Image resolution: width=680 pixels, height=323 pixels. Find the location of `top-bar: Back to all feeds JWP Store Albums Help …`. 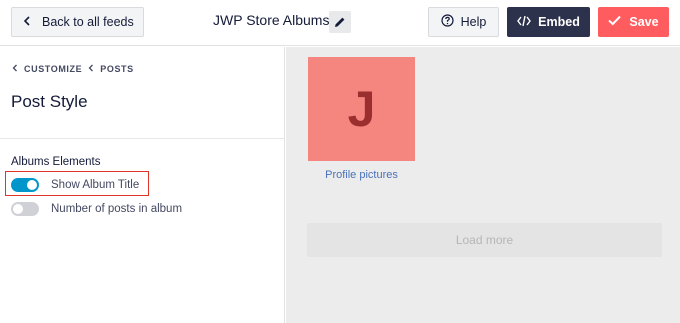

top-bar: Back to all feeds JWP Store Albums Help … is located at coordinates (340, 23).